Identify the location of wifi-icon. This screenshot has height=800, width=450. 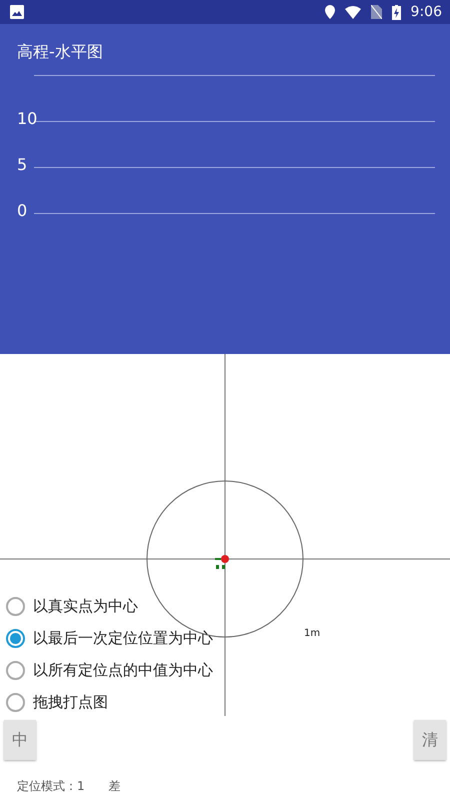
(352, 12).